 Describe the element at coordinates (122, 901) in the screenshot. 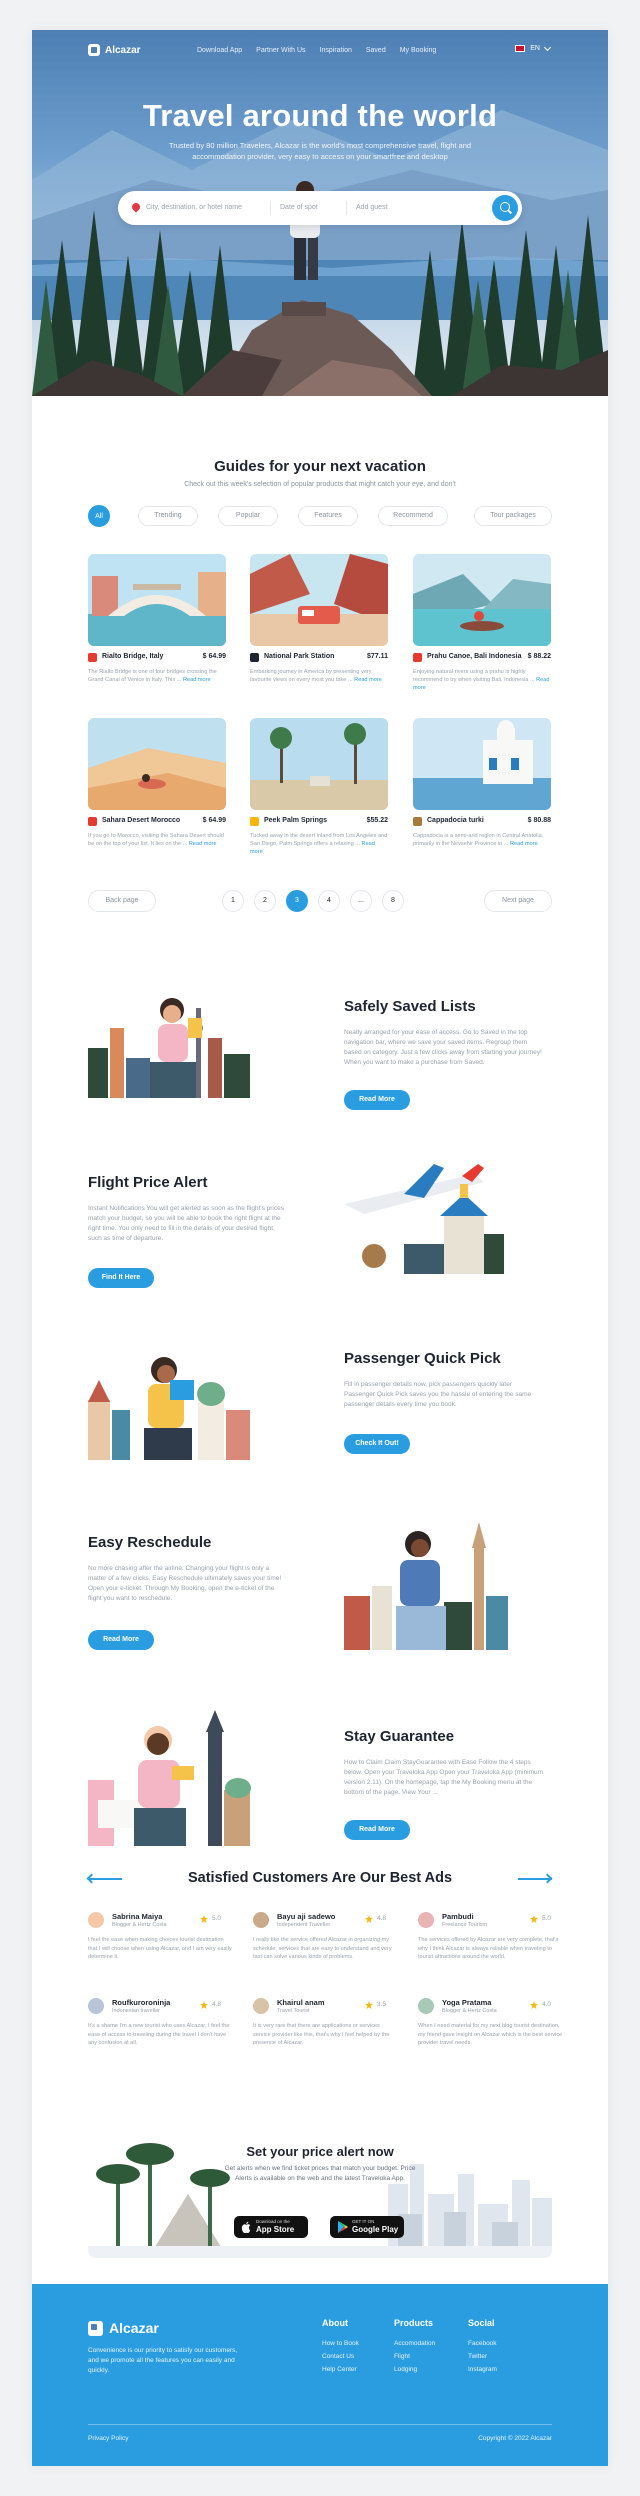

I see `back-page-button: Back page` at that location.